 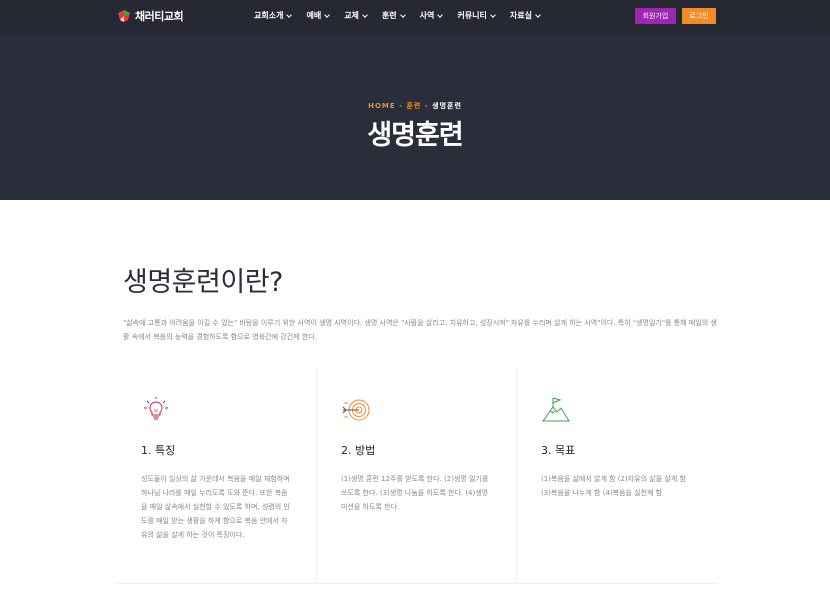 I want to click on nav-item-training: 훈련, so click(x=393, y=15).